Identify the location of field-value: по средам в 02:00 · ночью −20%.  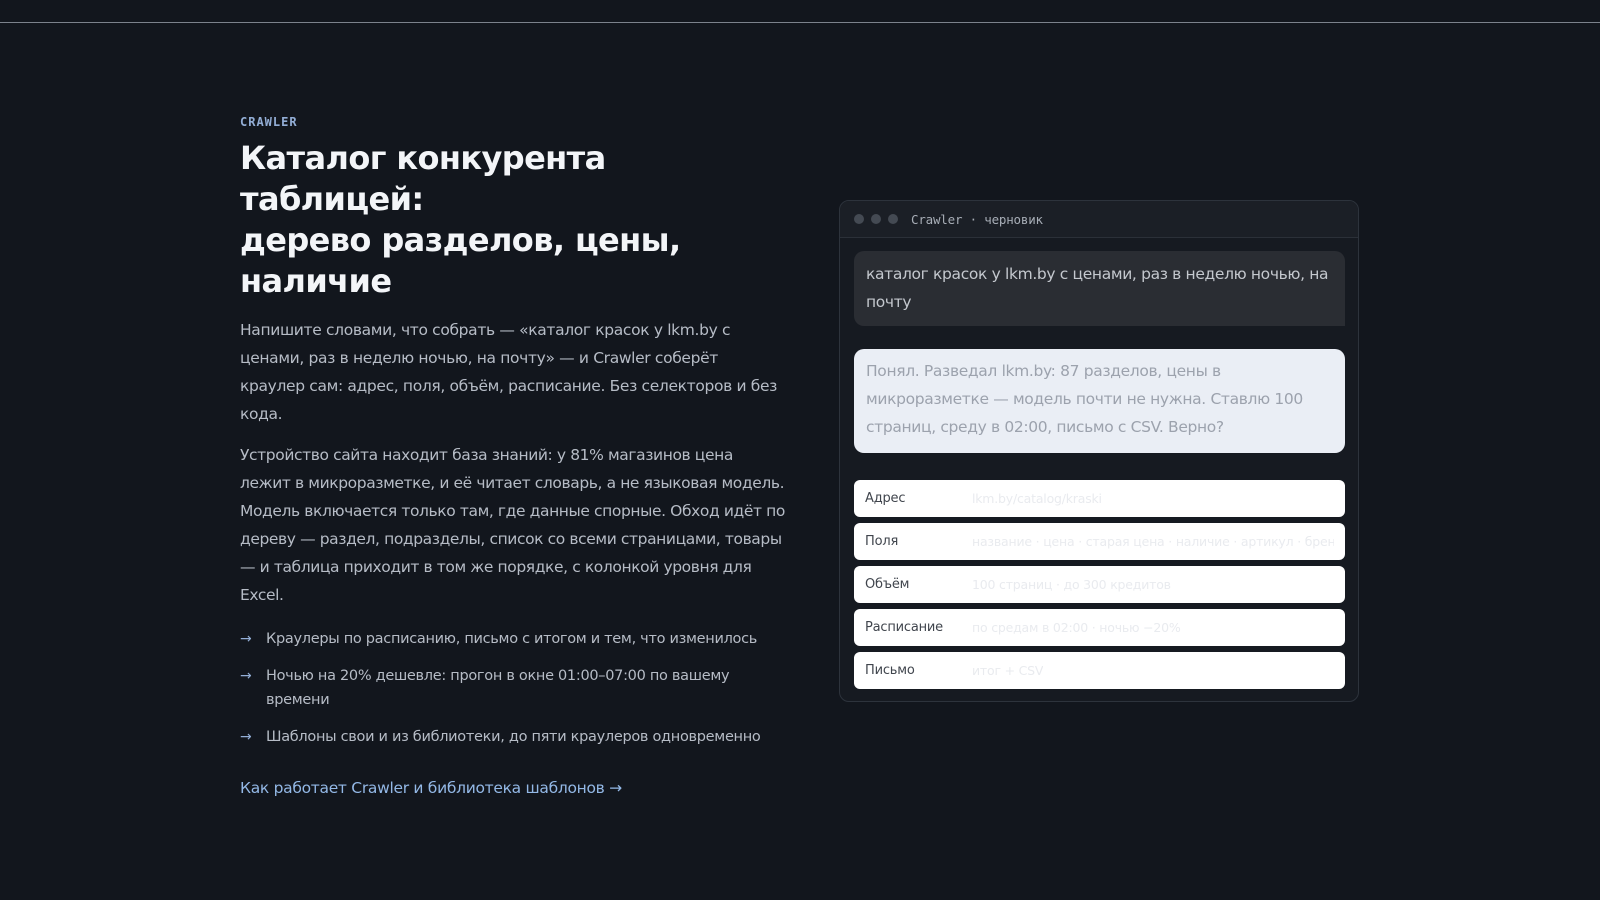
(1076, 627).